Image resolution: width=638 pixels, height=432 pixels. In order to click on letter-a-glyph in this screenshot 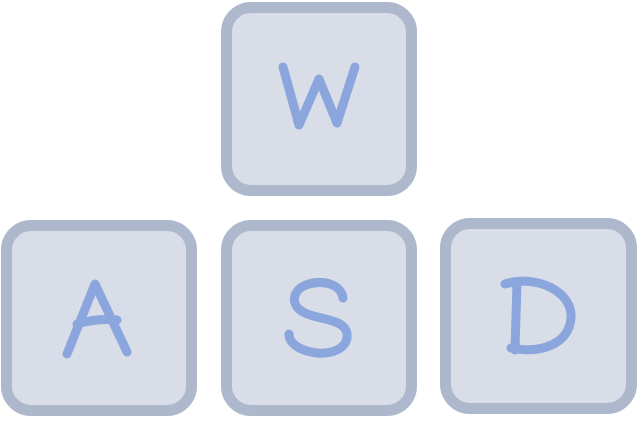, I will do `click(97, 319)`.